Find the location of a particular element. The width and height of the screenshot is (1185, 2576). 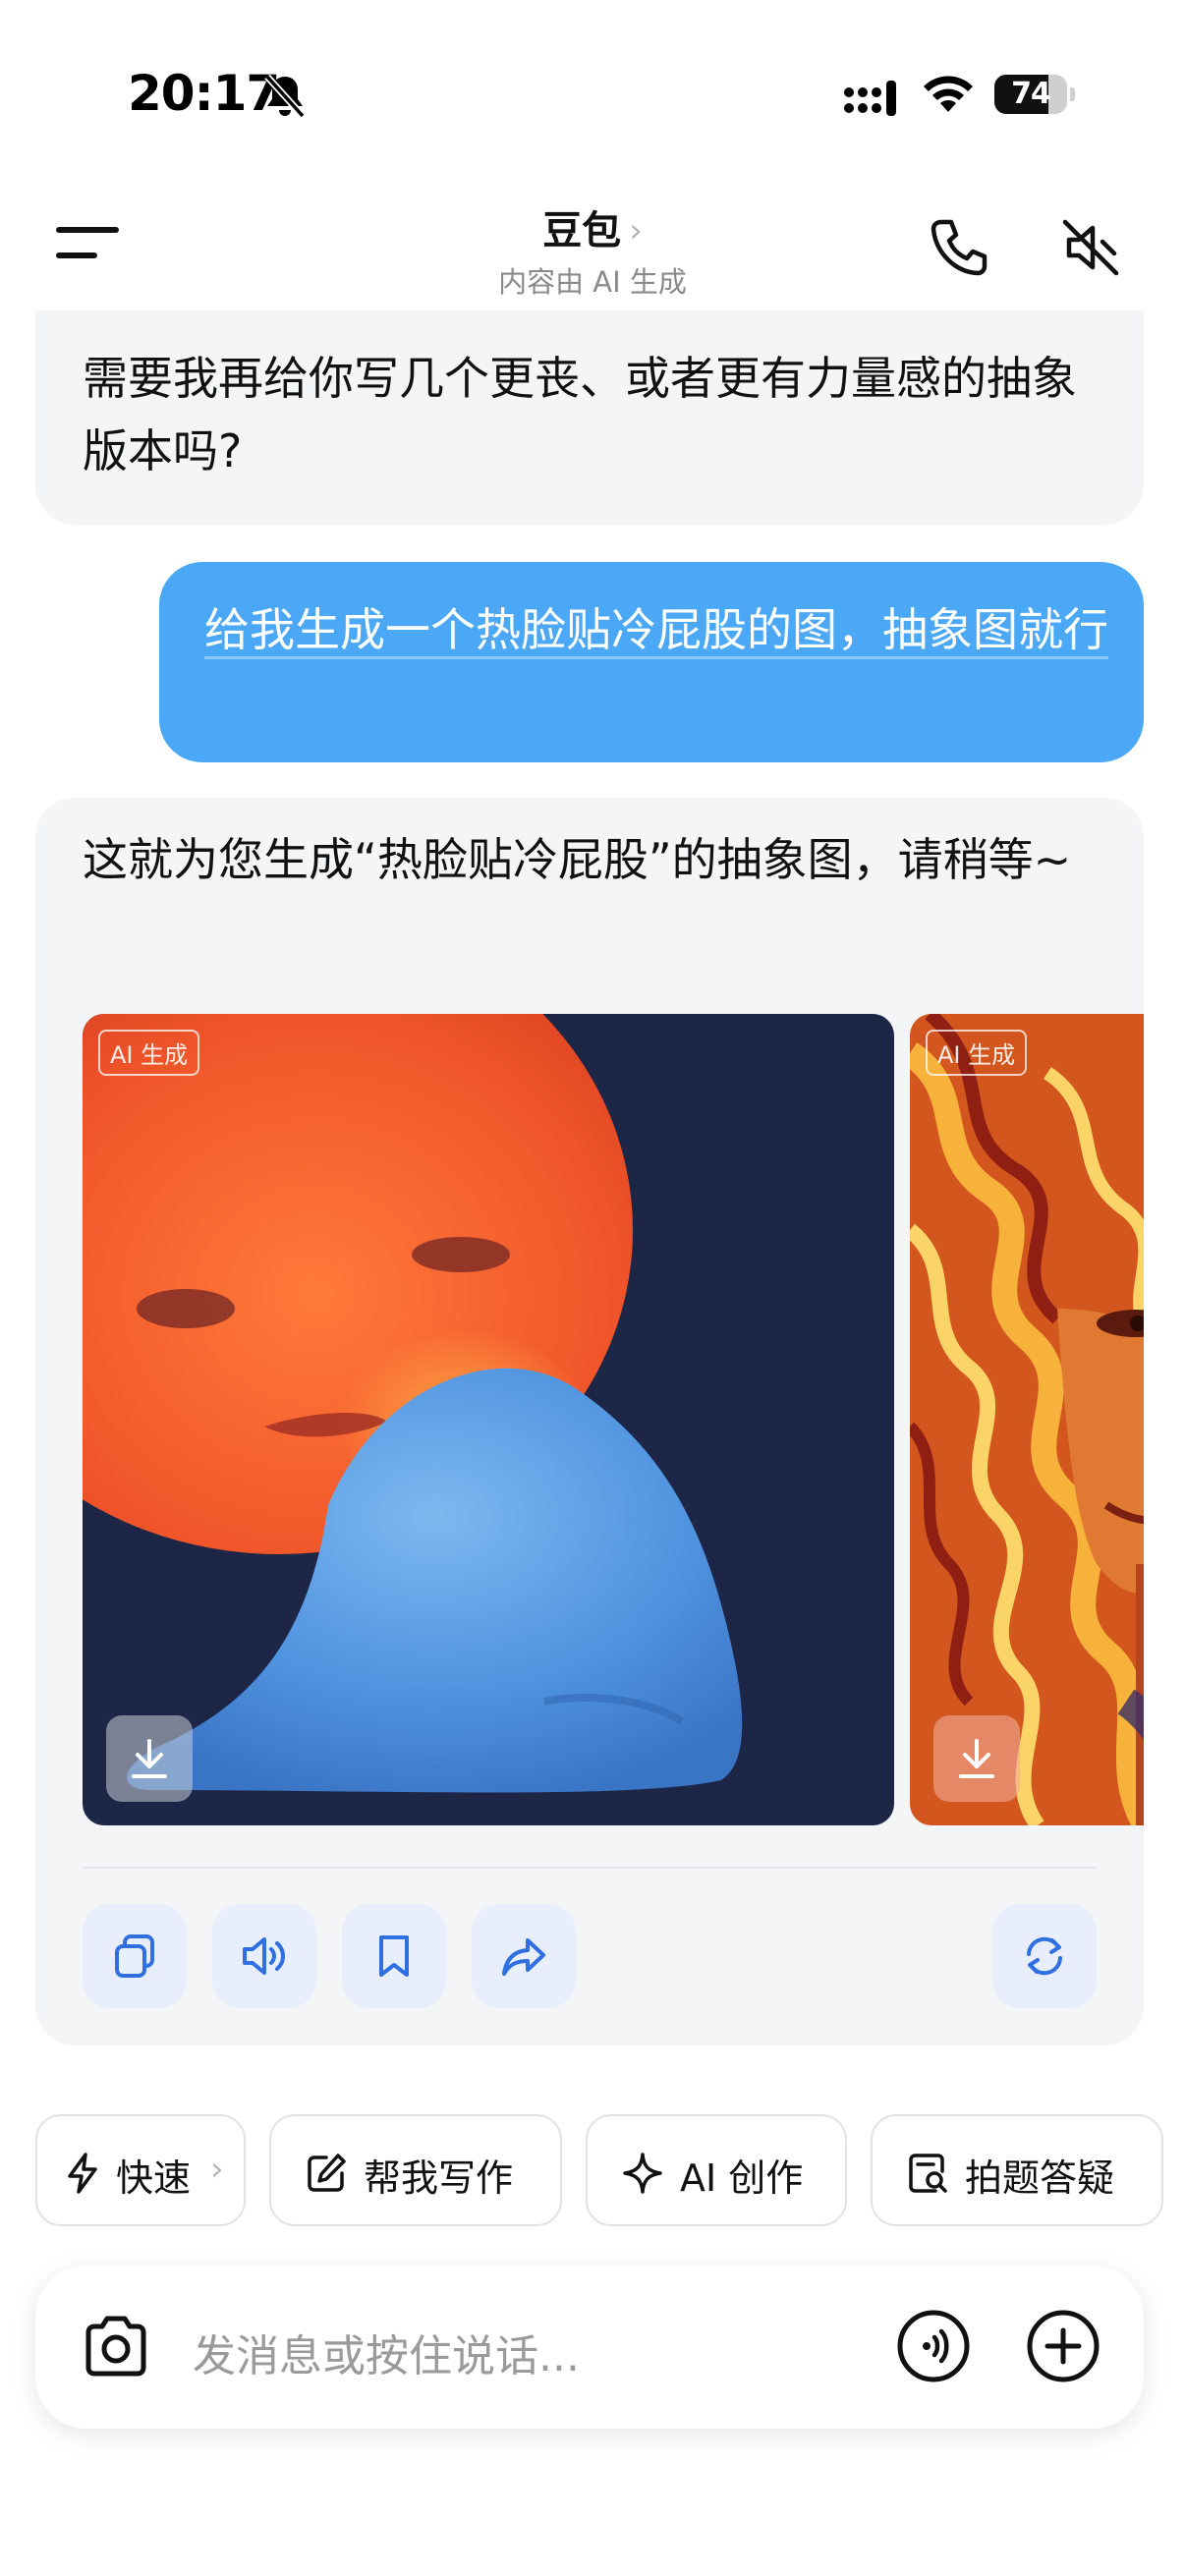

cellular-signal-icon is located at coordinates (874, 98).